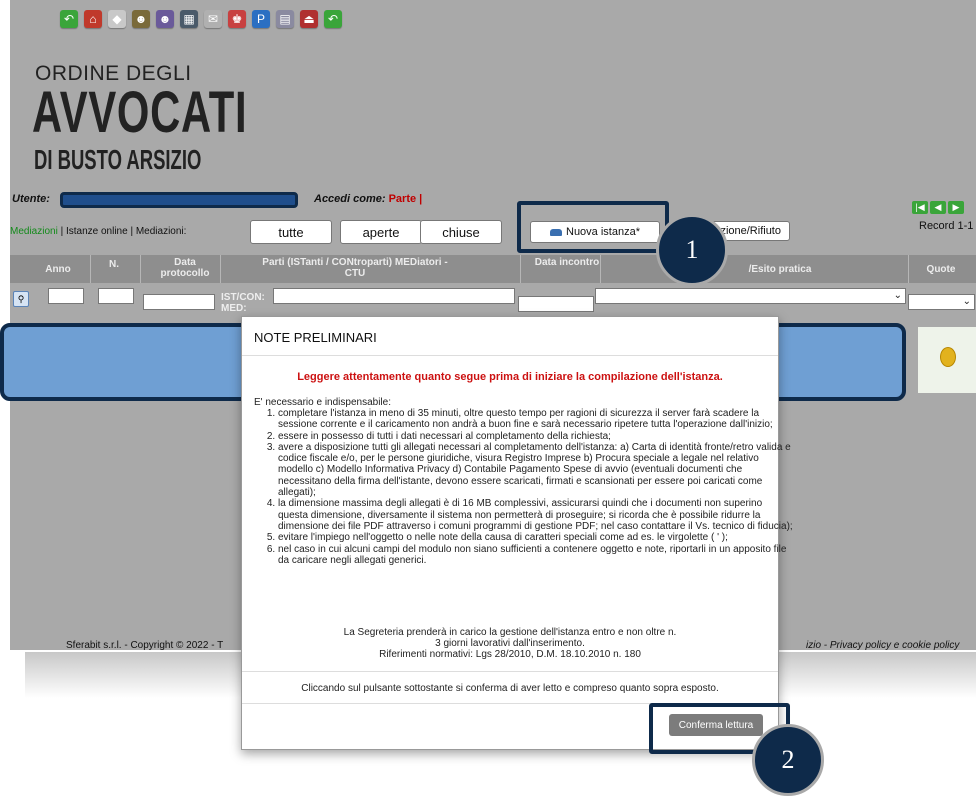 The width and height of the screenshot is (976, 796). I want to click on notebook-icon: ▦, so click(189, 19).